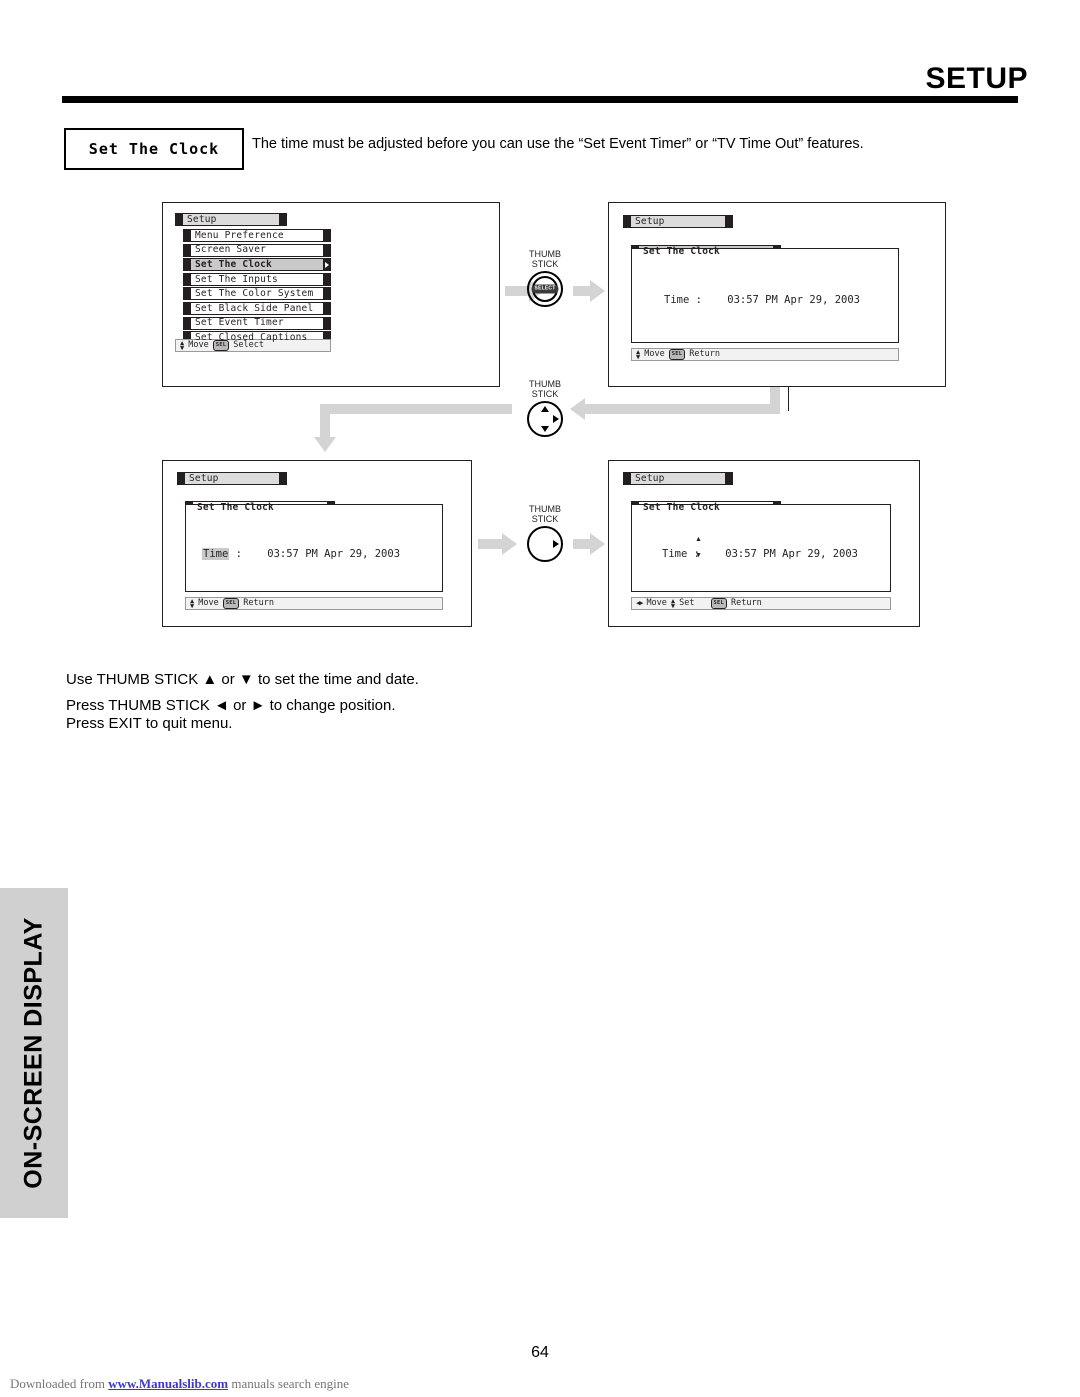  What do you see at coordinates (239, 323) in the screenshot?
I see `menu-item-label: Set Event Timer` at bounding box center [239, 323].